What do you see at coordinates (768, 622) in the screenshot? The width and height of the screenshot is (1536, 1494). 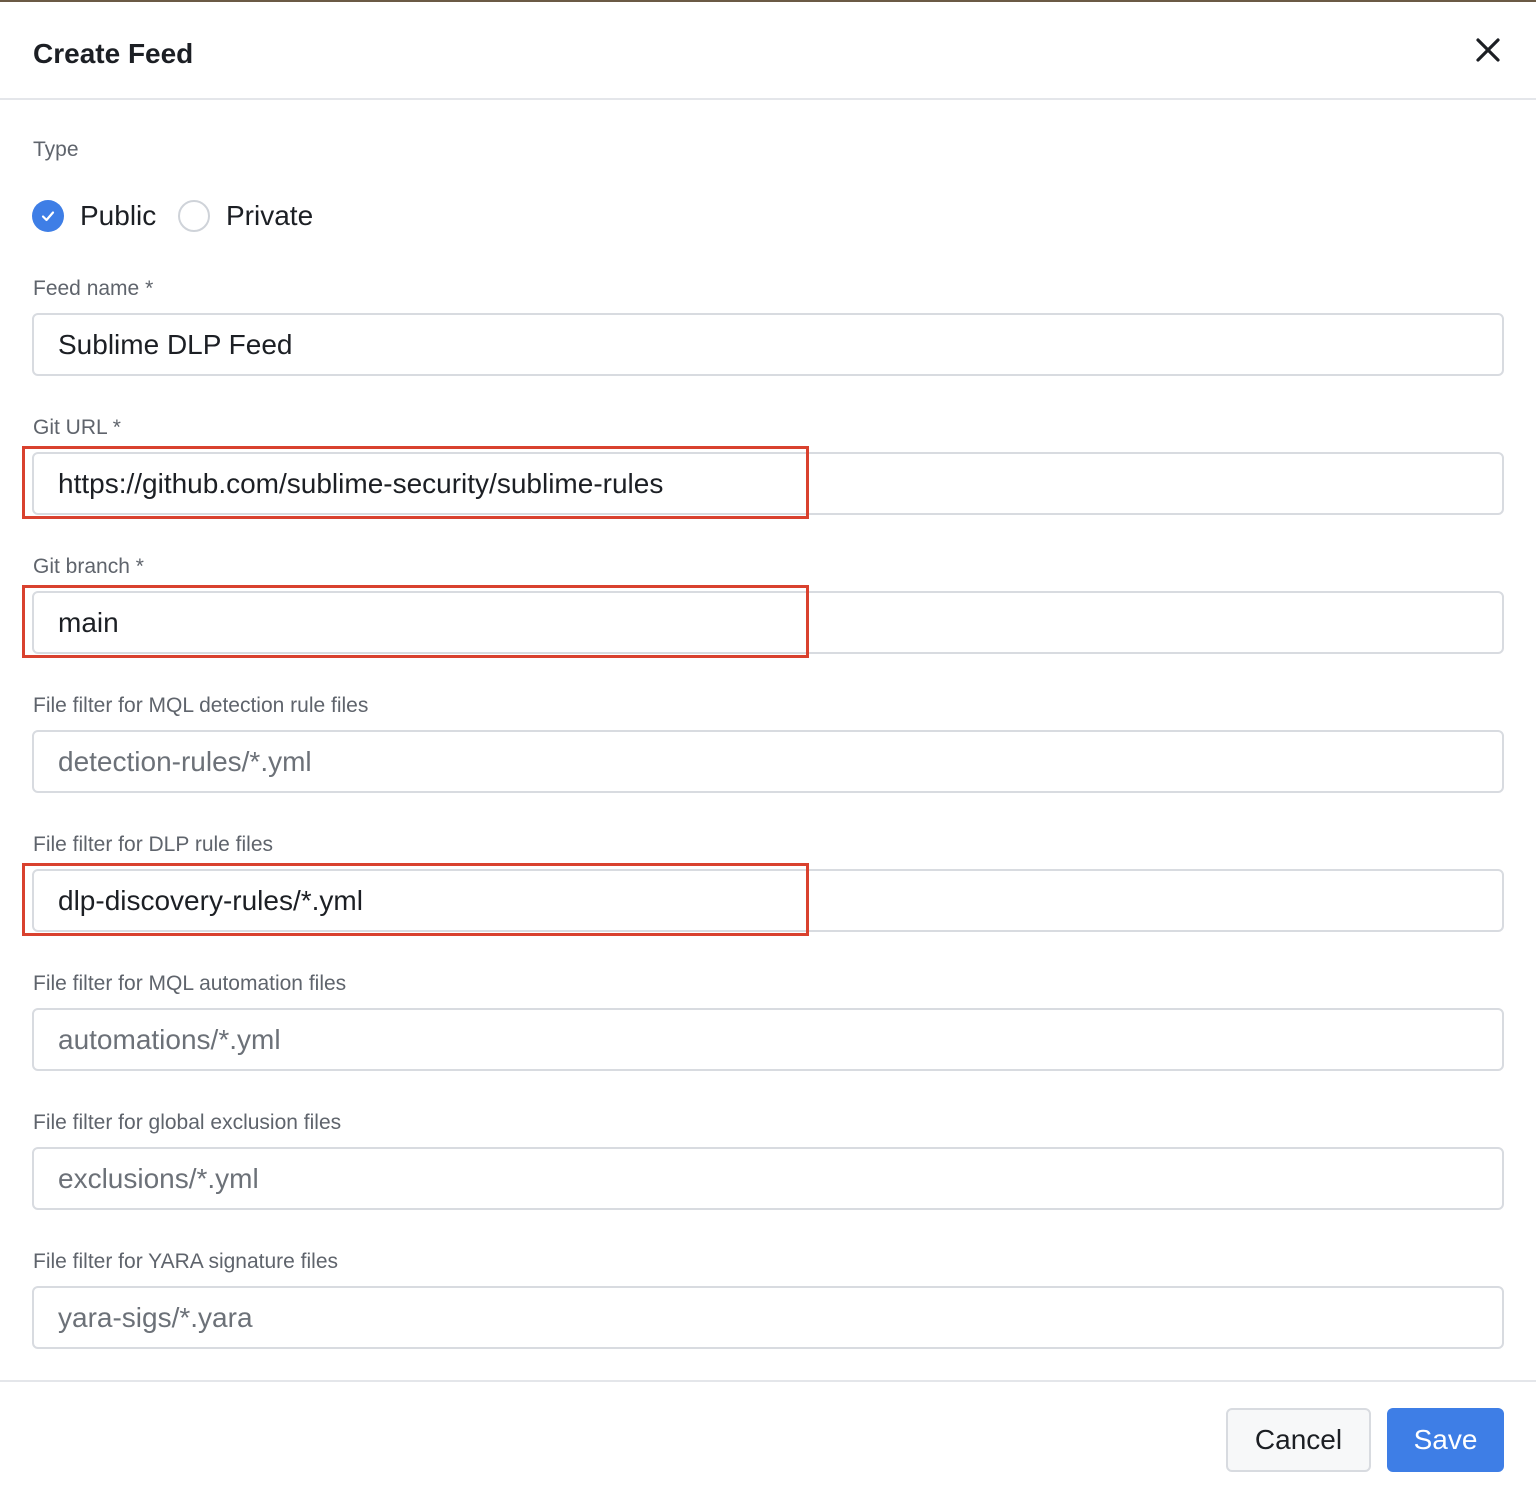 I see `git-branch-input` at bounding box center [768, 622].